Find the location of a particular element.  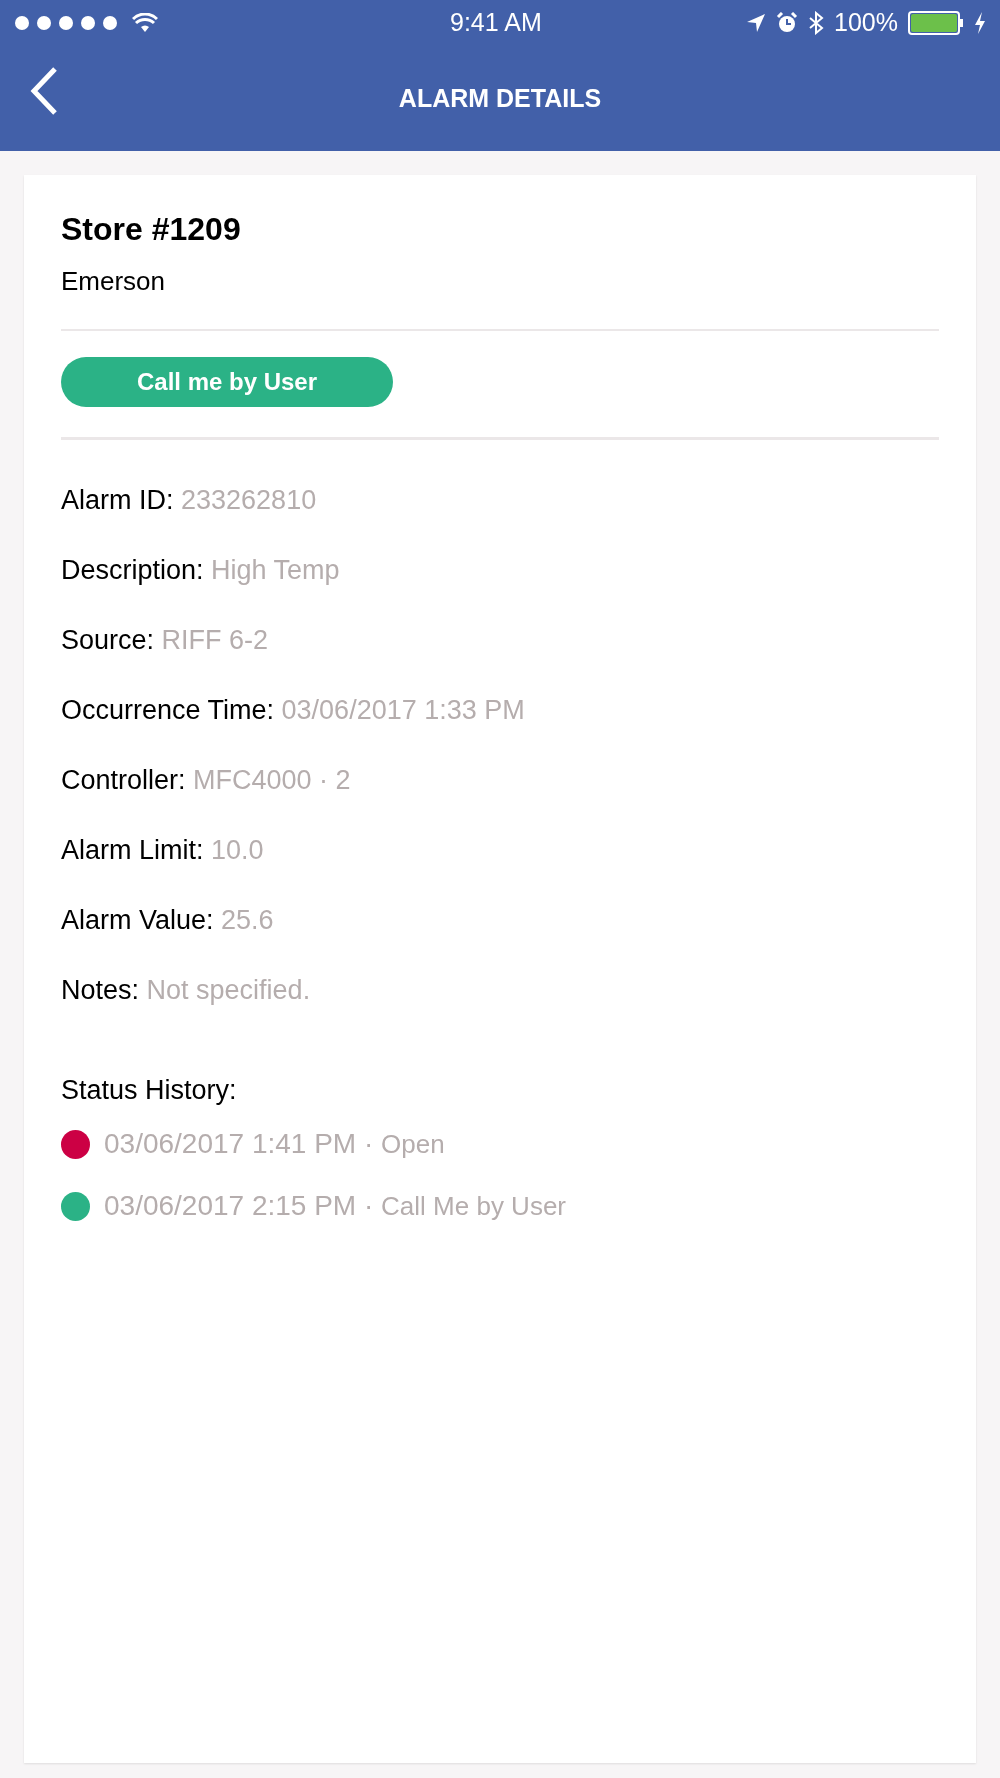

detail-field: Description: High Temp is located at coordinates (500, 575).